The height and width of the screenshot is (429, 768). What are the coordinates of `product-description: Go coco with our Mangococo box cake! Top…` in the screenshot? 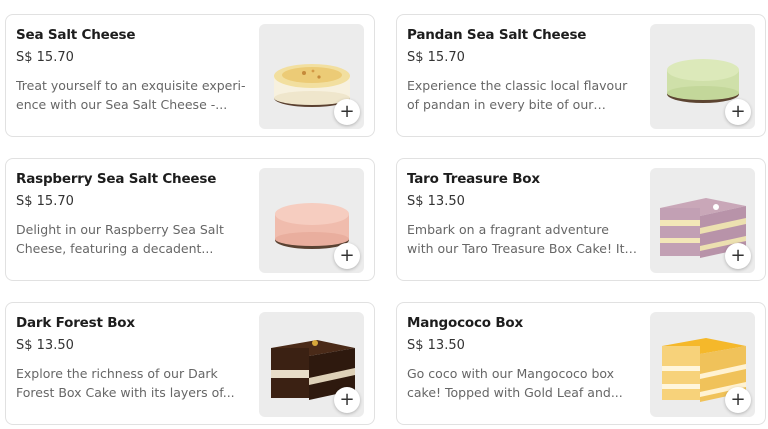 It's located at (515, 383).